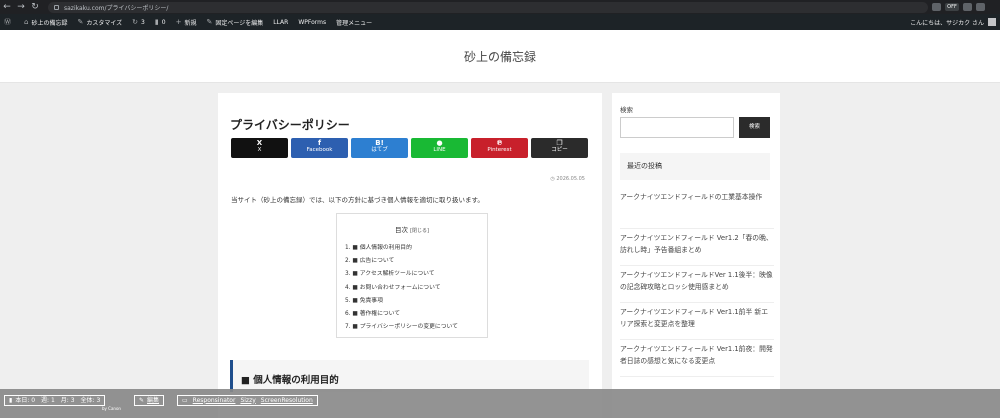  Describe the element at coordinates (287, 401) in the screenshot. I see `screenresolution-link: ScreenResolution` at that location.